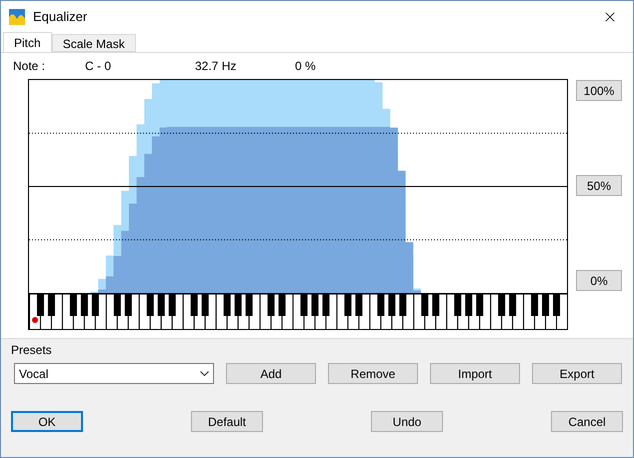 The height and width of the screenshot is (458, 634). I want to click on level-button: 0%, so click(599, 280).